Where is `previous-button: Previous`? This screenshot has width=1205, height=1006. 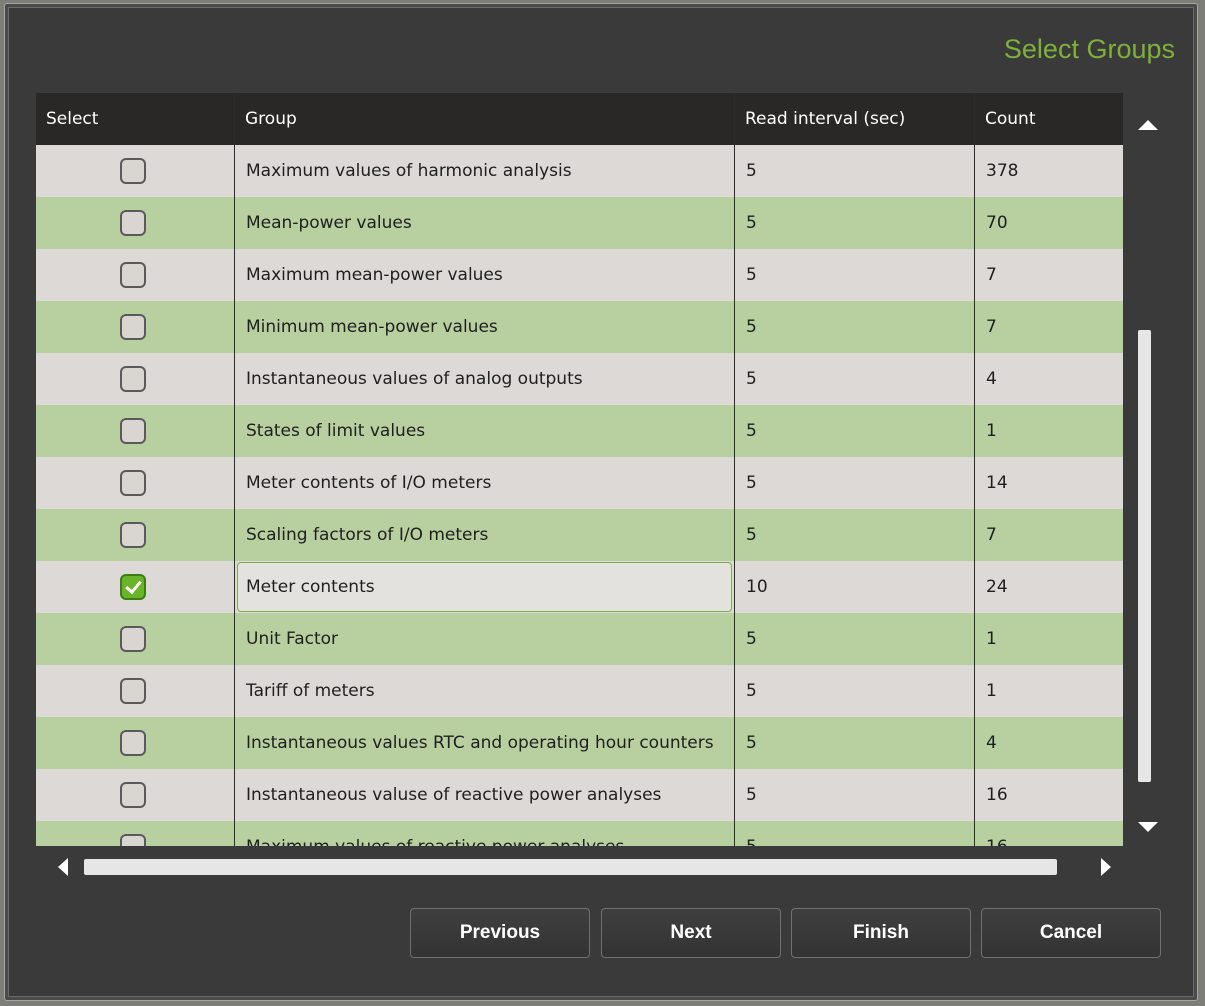
previous-button: Previous is located at coordinates (500, 933).